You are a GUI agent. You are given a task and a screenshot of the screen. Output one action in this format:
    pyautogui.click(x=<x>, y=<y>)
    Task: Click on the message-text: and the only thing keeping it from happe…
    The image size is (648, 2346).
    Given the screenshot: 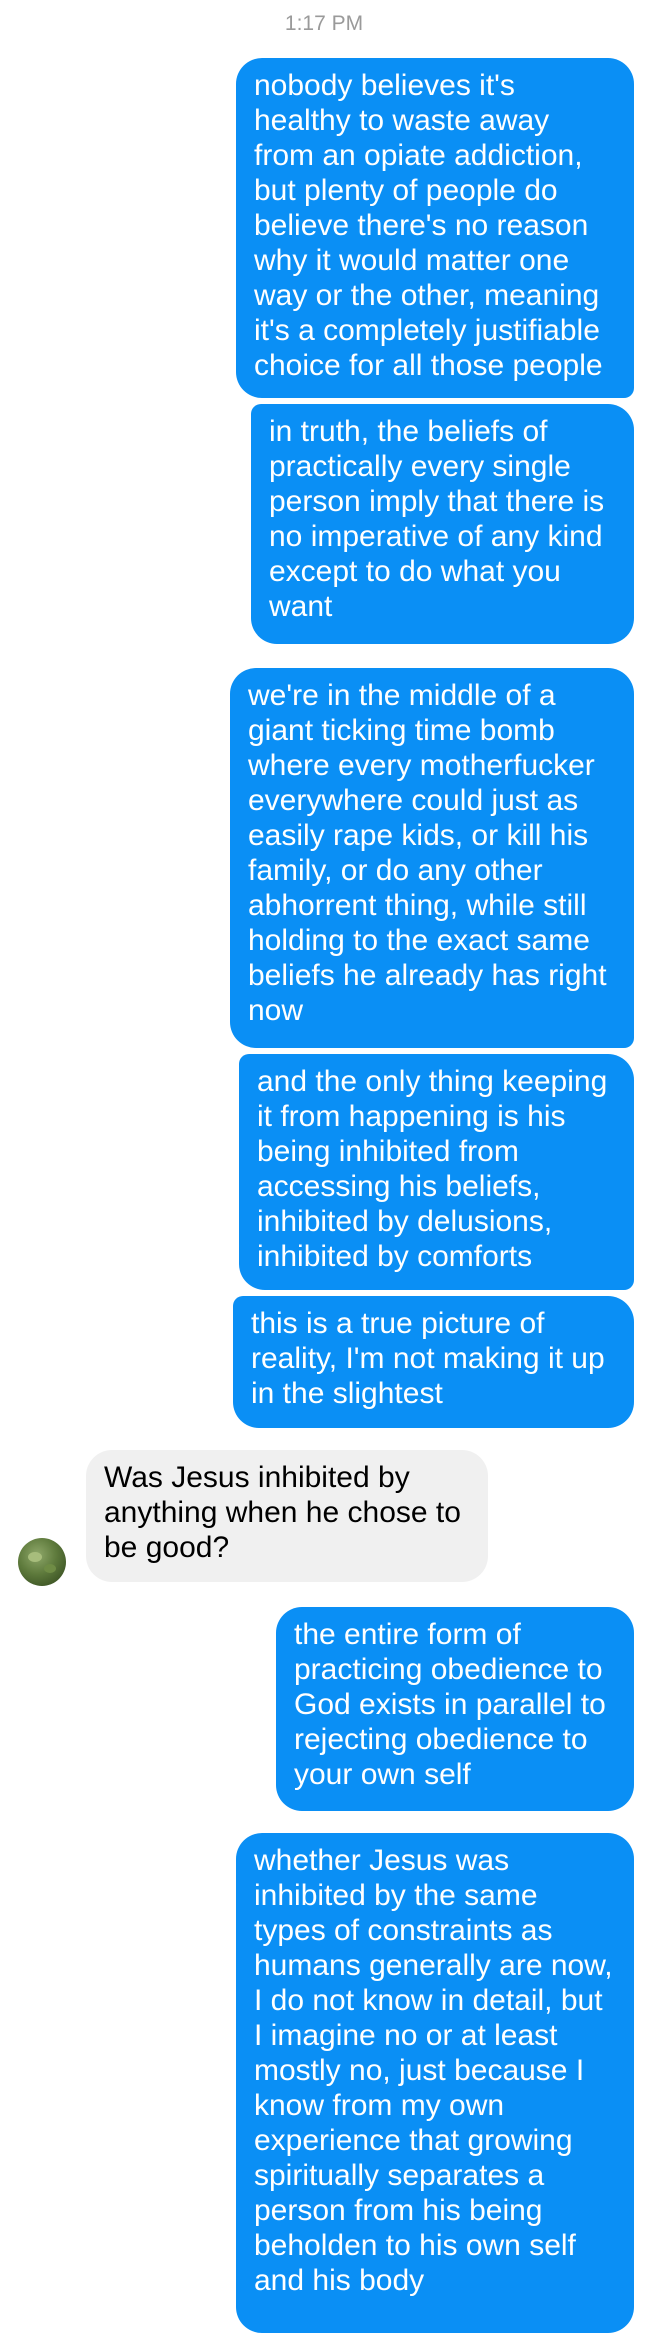 What is the action you would take?
    pyautogui.click(x=432, y=1169)
    